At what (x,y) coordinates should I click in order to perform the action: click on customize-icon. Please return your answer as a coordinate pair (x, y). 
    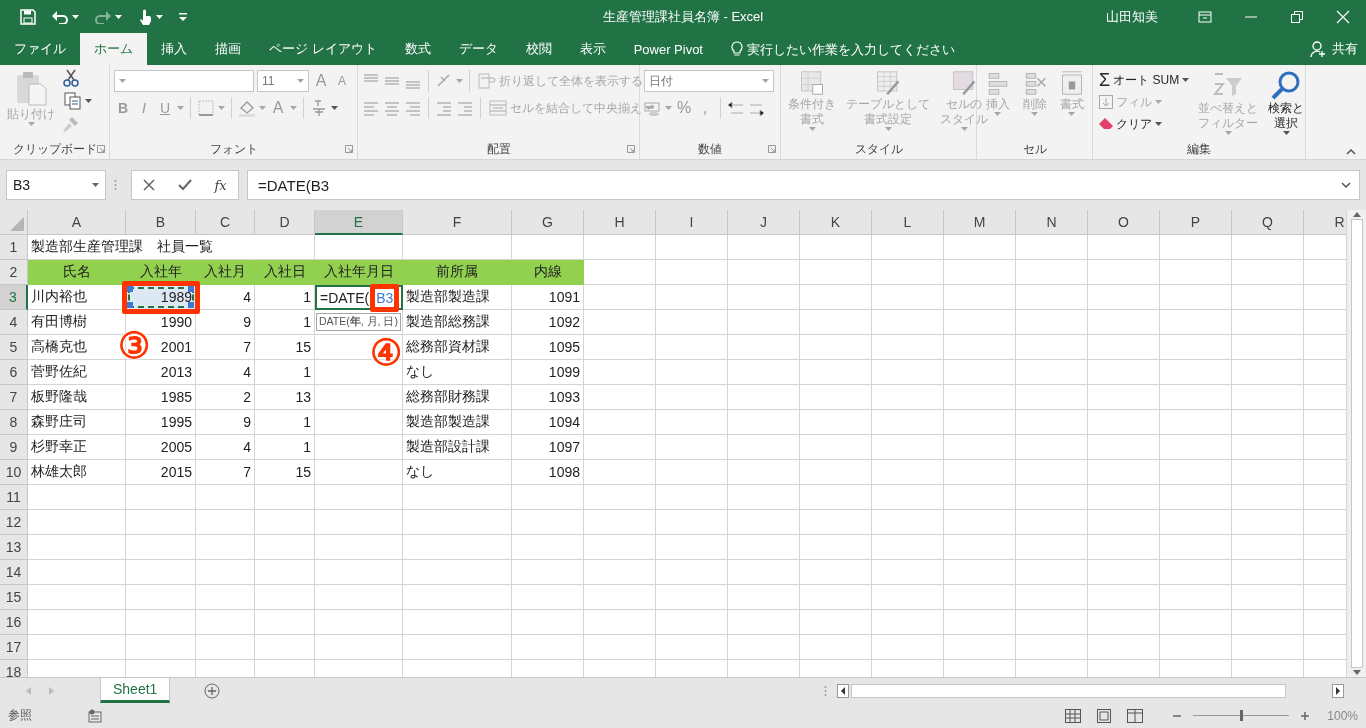
    Looking at the image, I should click on (183, 16).